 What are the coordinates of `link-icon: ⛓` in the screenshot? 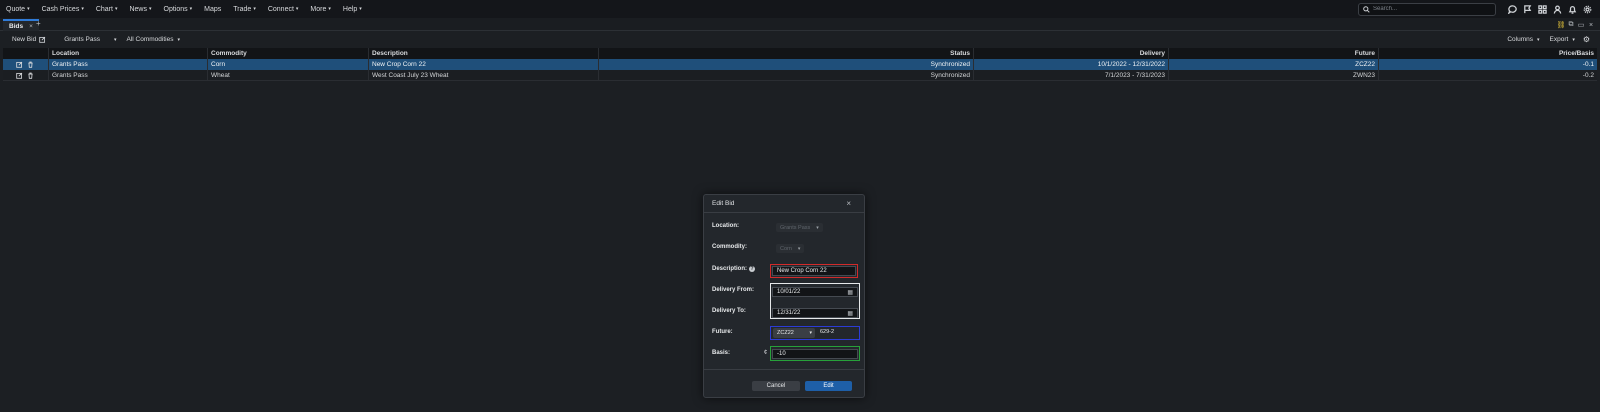 It's located at (1561, 25).